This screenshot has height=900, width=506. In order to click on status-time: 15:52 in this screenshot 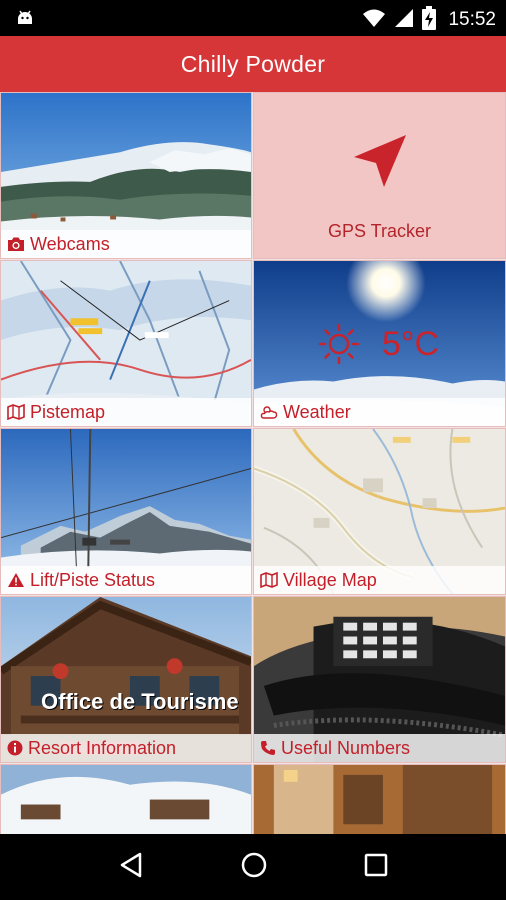, I will do `click(472, 19)`.